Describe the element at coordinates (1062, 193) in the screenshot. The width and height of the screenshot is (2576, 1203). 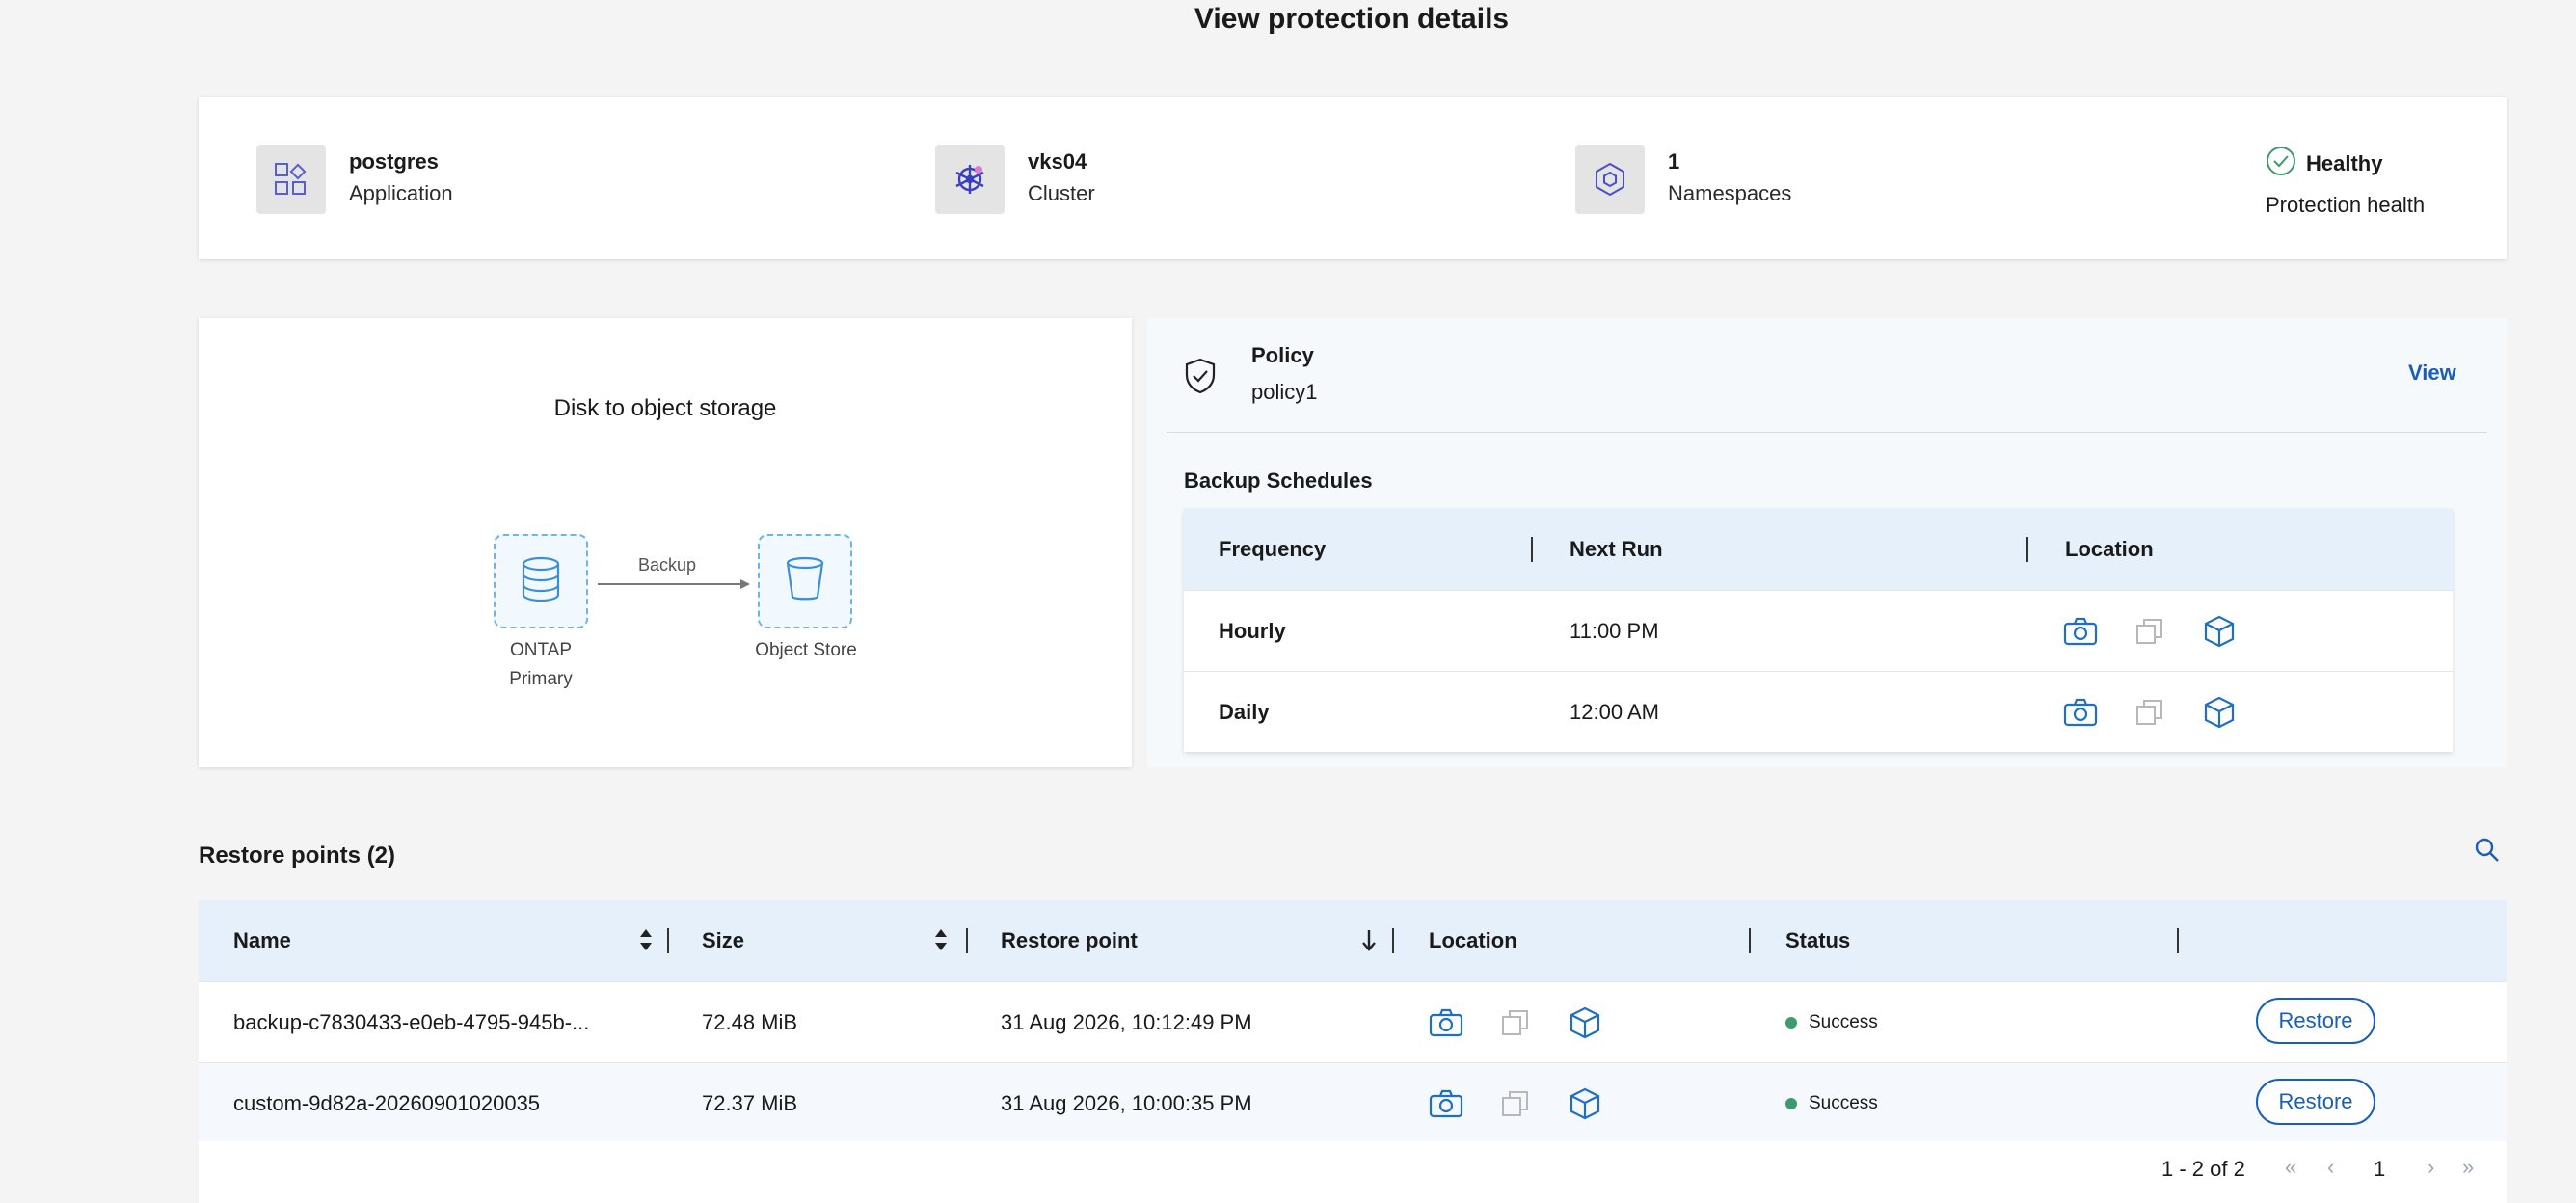
I see `cluster-label: Cluster` at that location.